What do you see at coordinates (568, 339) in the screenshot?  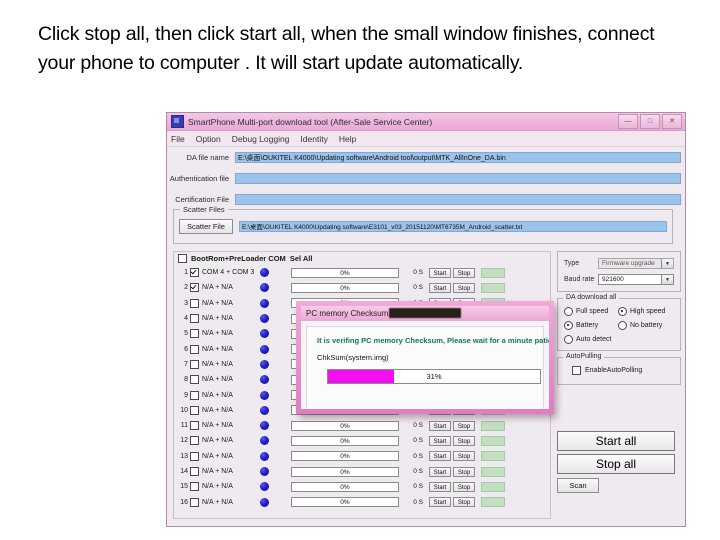 I see `auto-detect-radio` at bounding box center [568, 339].